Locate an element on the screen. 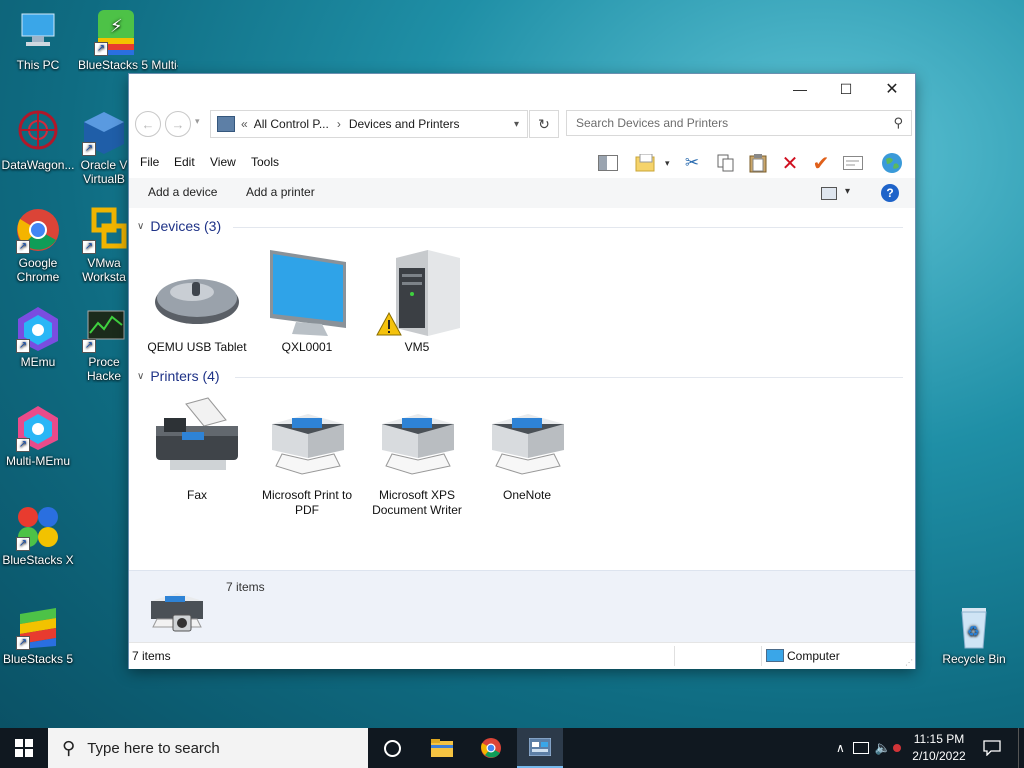  breadcrumb-overflow: « is located at coordinates (244, 124).